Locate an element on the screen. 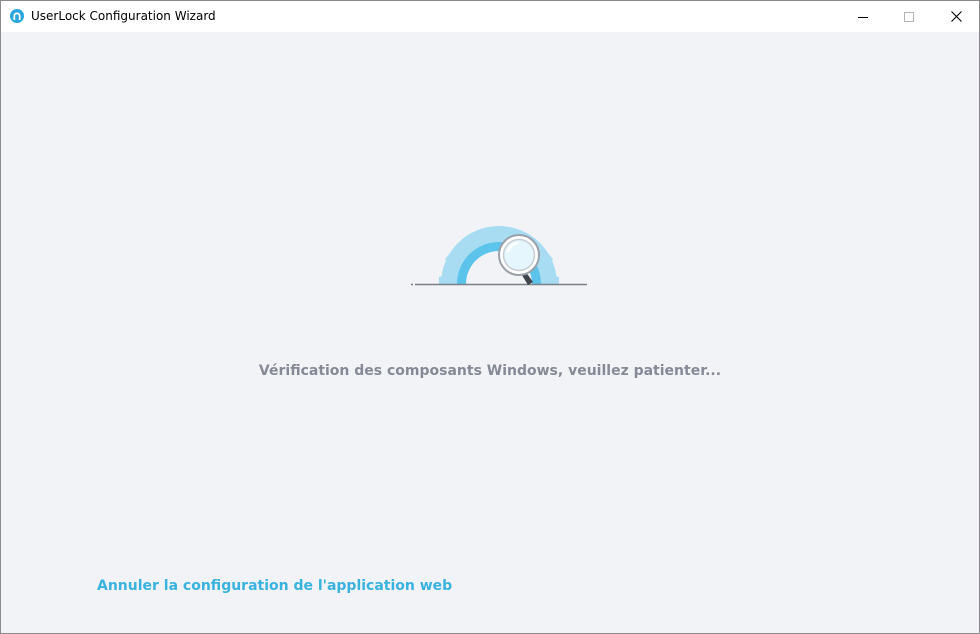 The width and height of the screenshot is (980, 634). maximize-button is located at coordinates (909, 16).